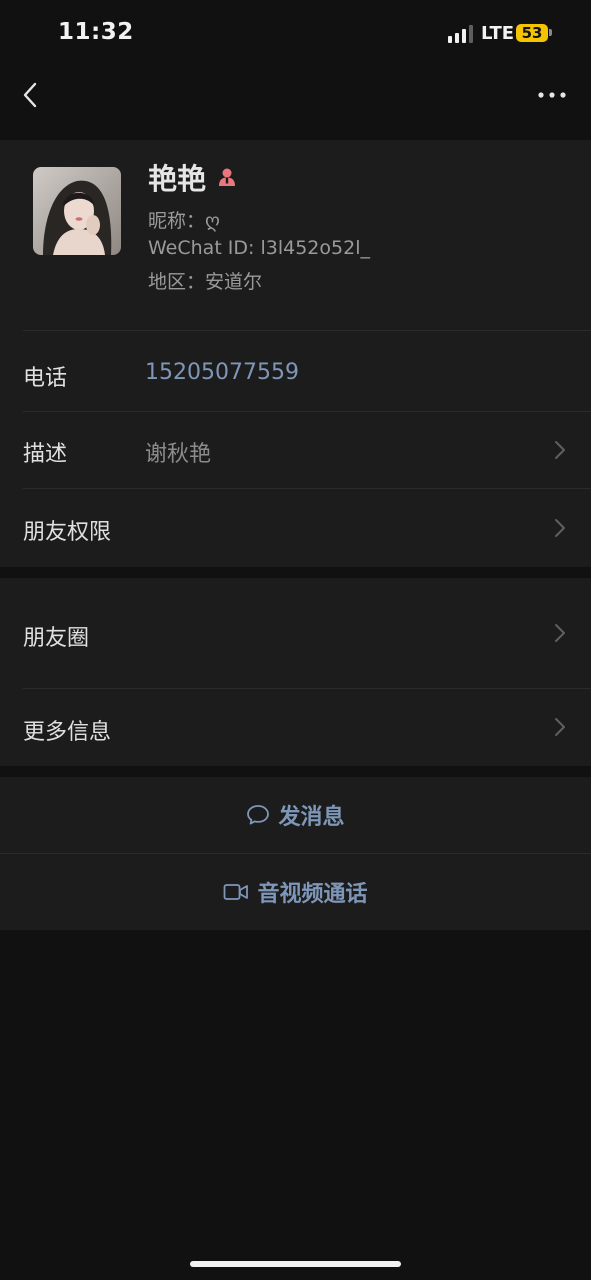 This screenshot has width=591, height=1280. I want to click on moments-row: 朋友圈, so click(295, 633).